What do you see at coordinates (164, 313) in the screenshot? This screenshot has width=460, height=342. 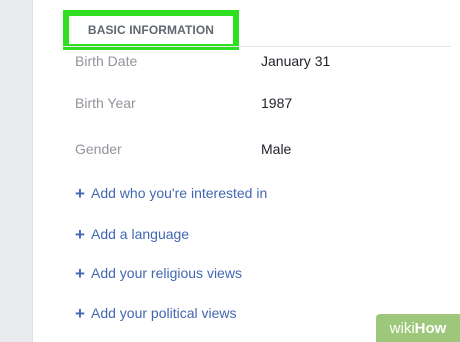 I see `add-link-label: Add your political views` at bounding box center [164, 313].